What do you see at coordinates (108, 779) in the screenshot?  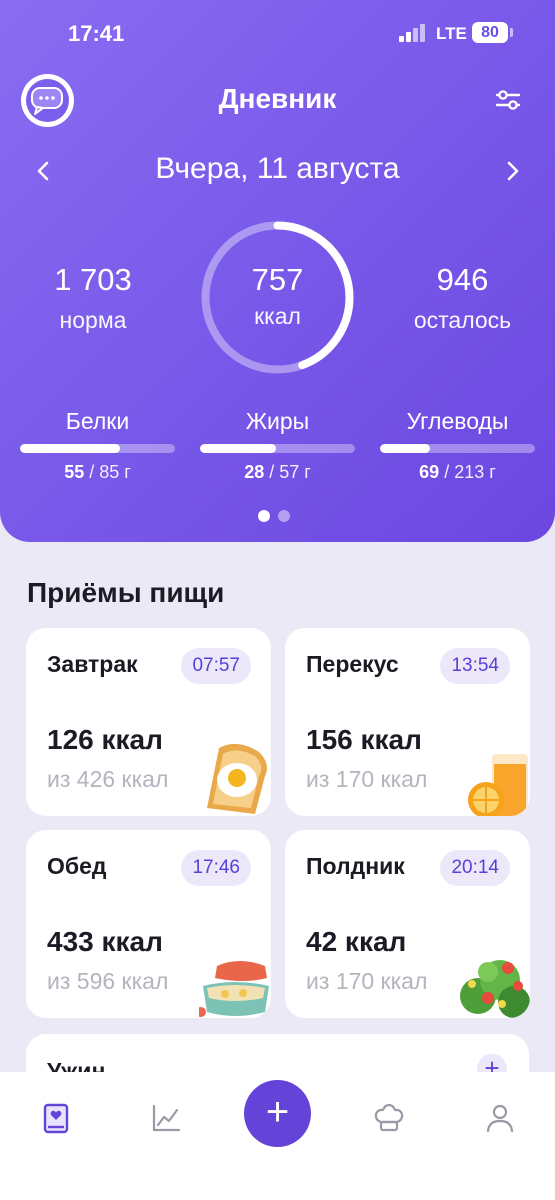 I see `meal-target: из 426 ккал` at bounding box center [108, 779].